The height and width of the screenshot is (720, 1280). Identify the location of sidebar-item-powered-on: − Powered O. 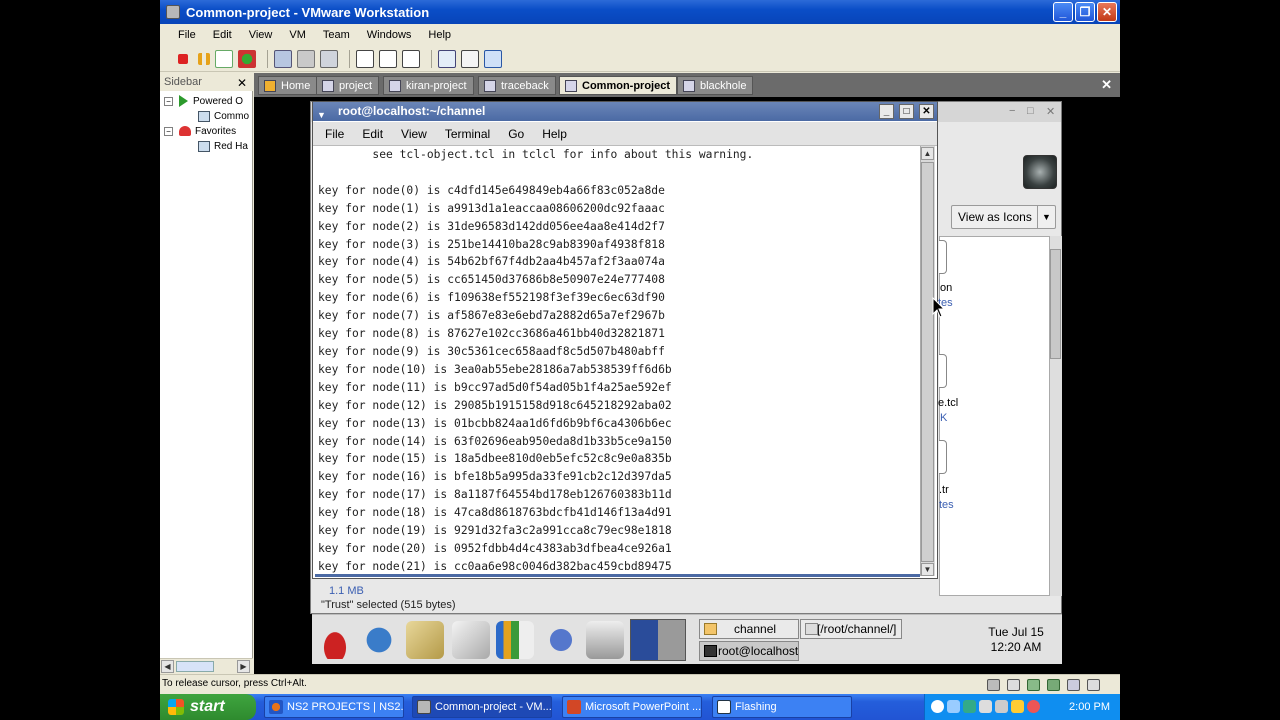
(203, 101).